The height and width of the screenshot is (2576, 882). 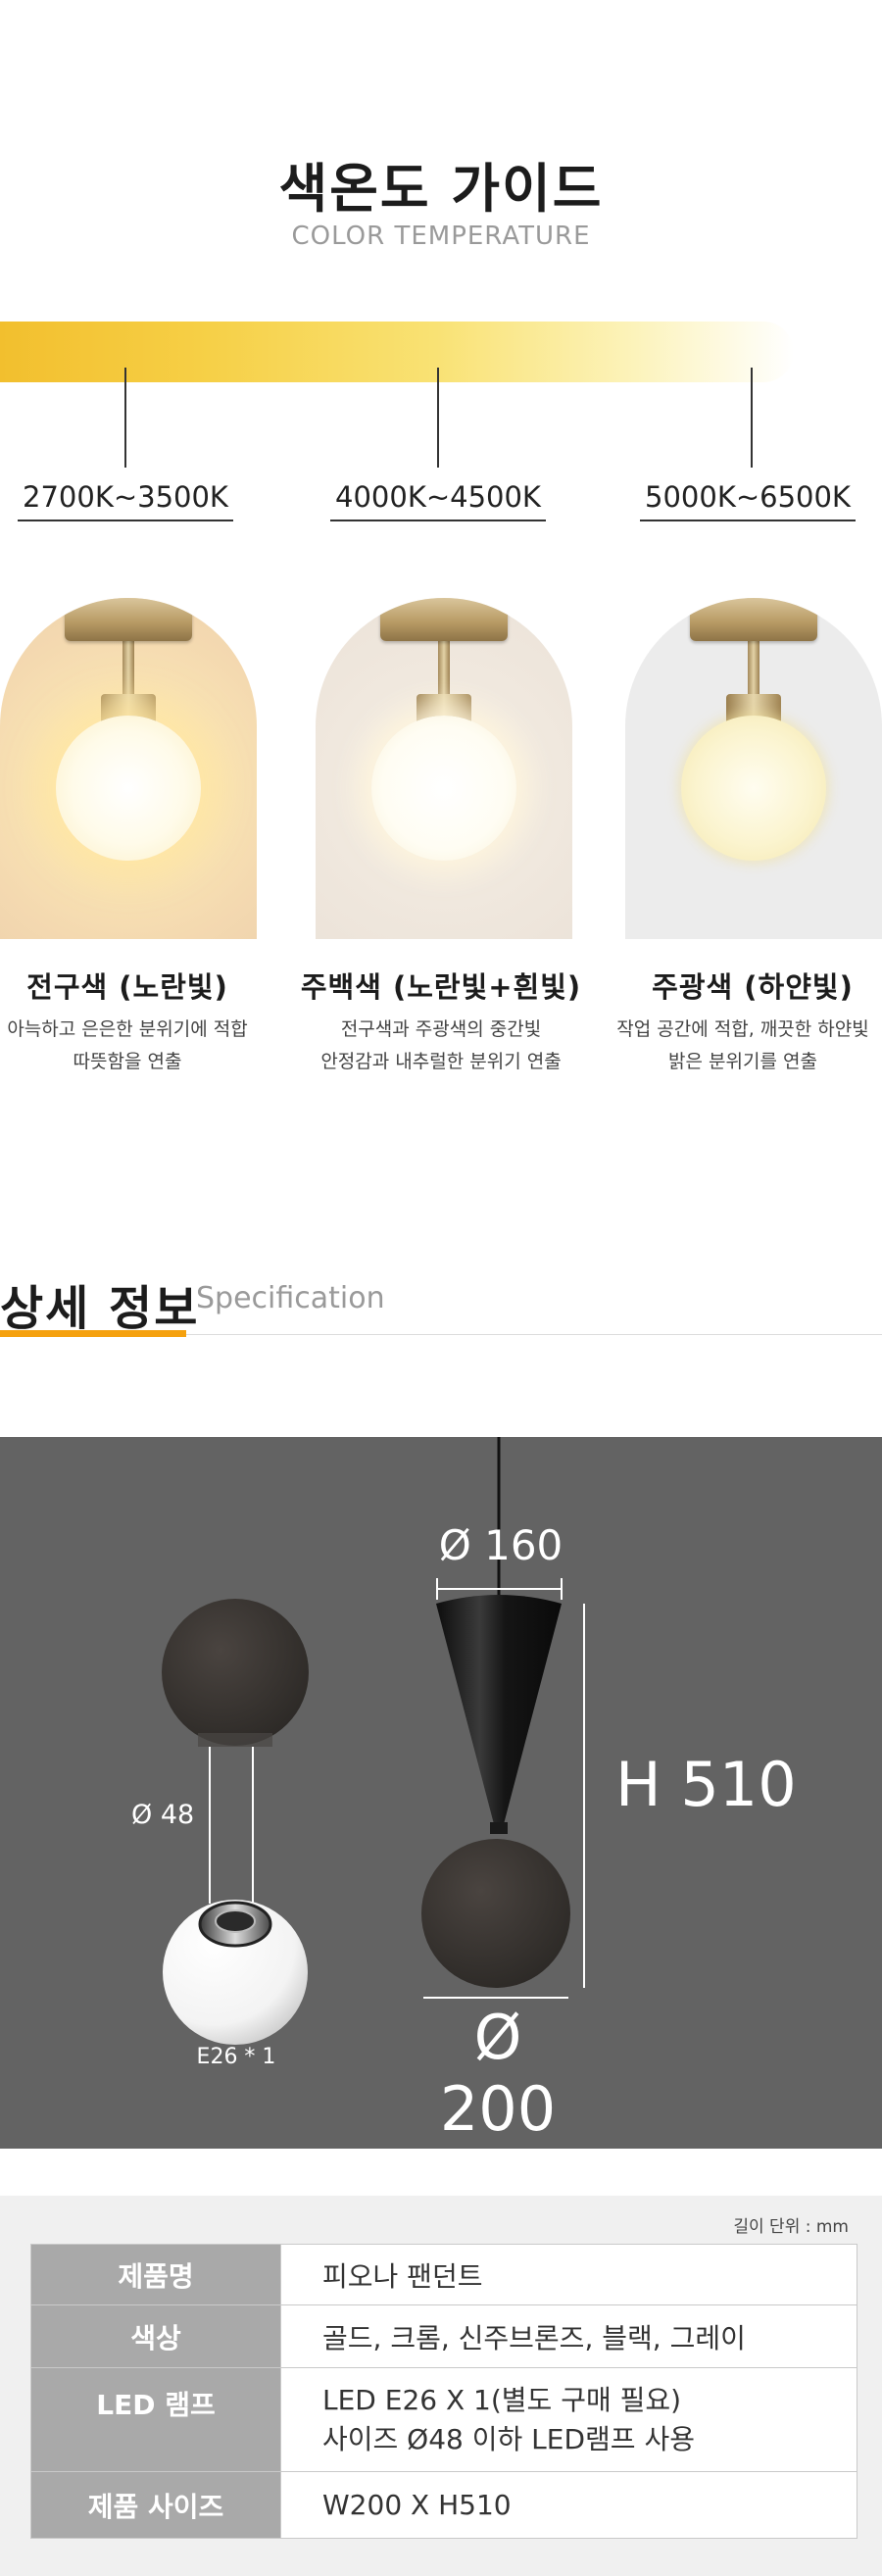 What do you see at coordinates (156, 2274) in the screenshot?
I see `row-label-name: 제품명` at bounding box center [156, 2274].